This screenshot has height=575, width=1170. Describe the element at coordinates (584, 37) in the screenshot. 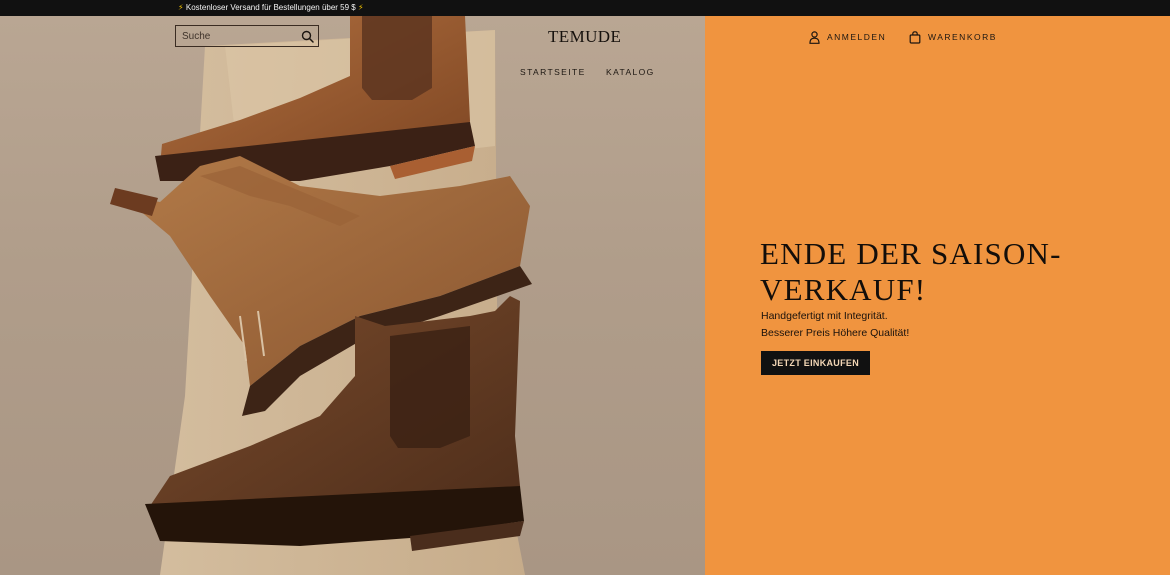

I see `store-logo: TEMUDE` at that location.